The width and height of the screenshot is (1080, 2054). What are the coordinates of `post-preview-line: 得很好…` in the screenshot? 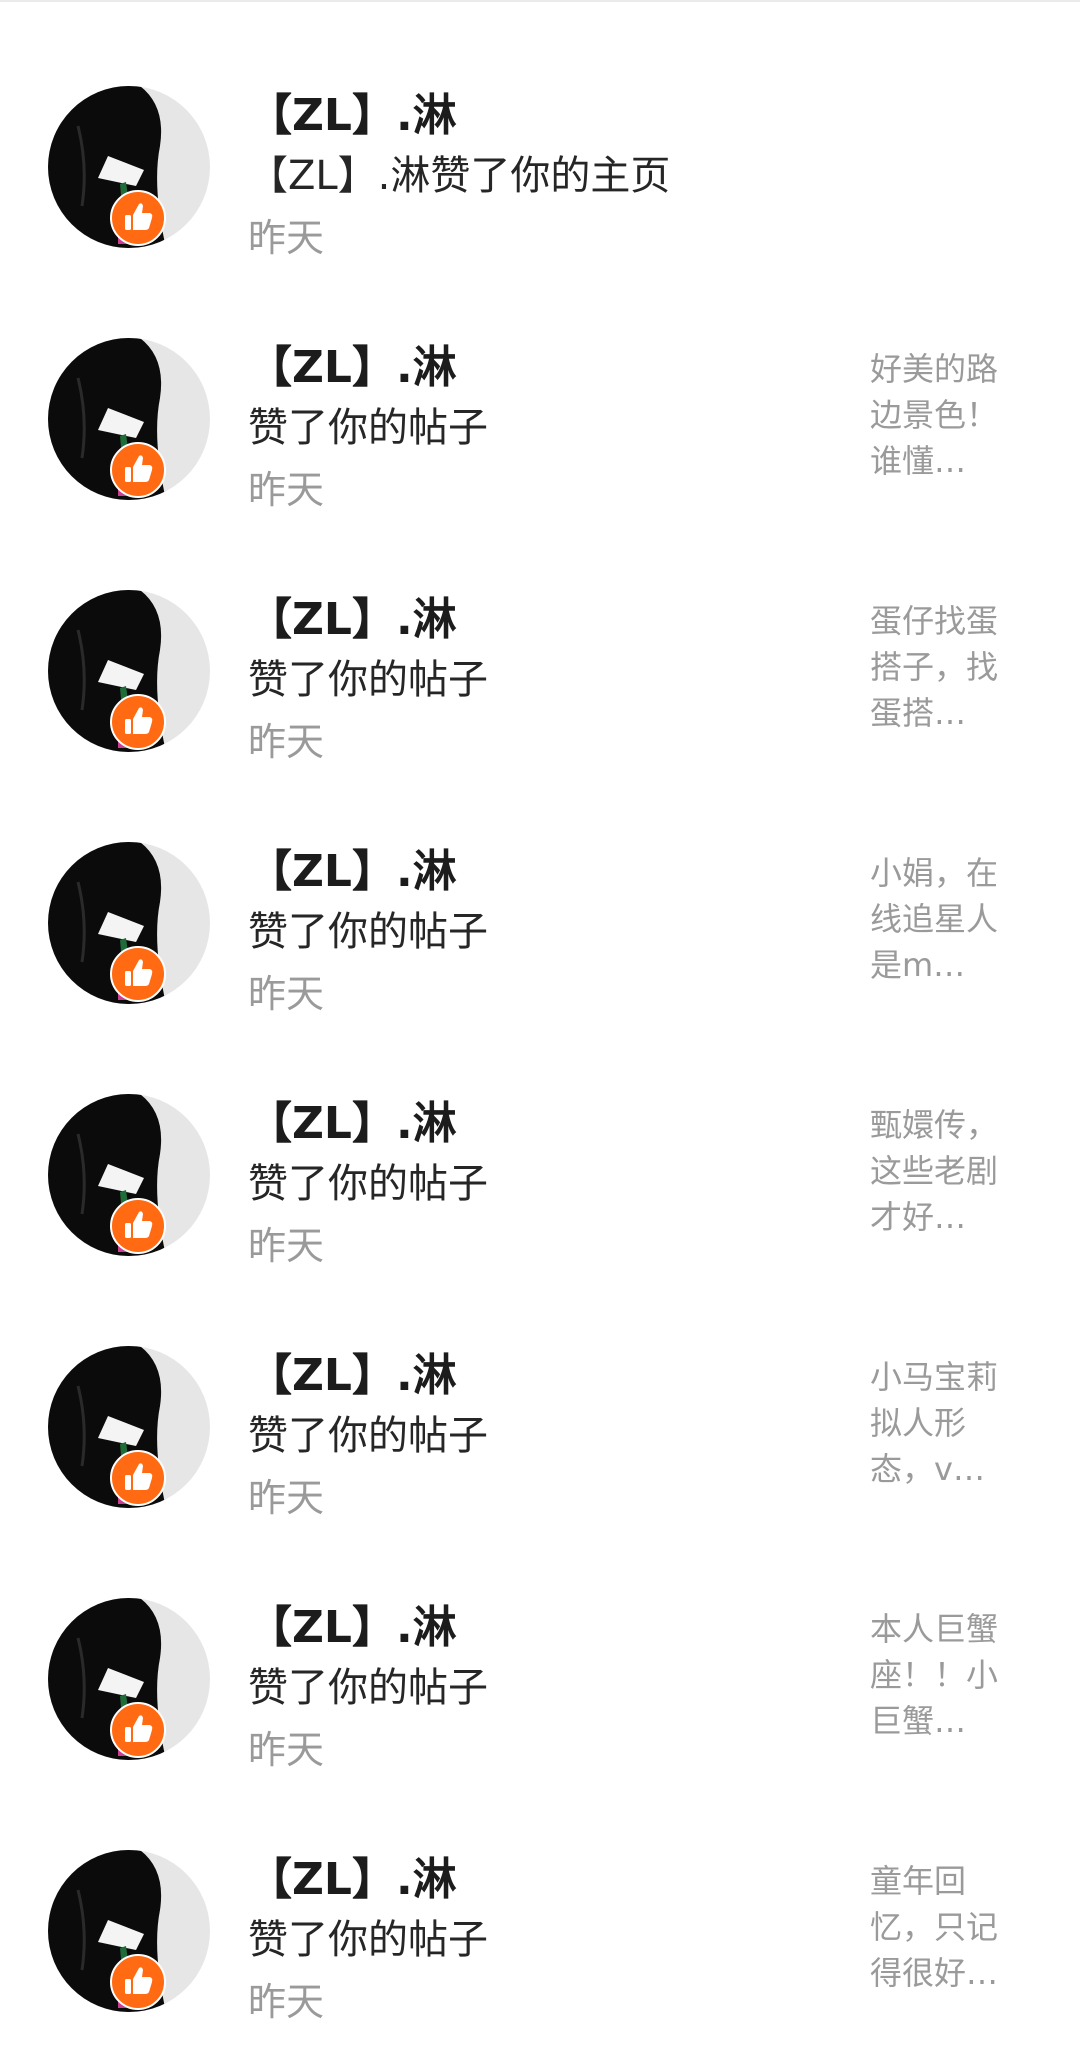 It's located at (934, 1973).